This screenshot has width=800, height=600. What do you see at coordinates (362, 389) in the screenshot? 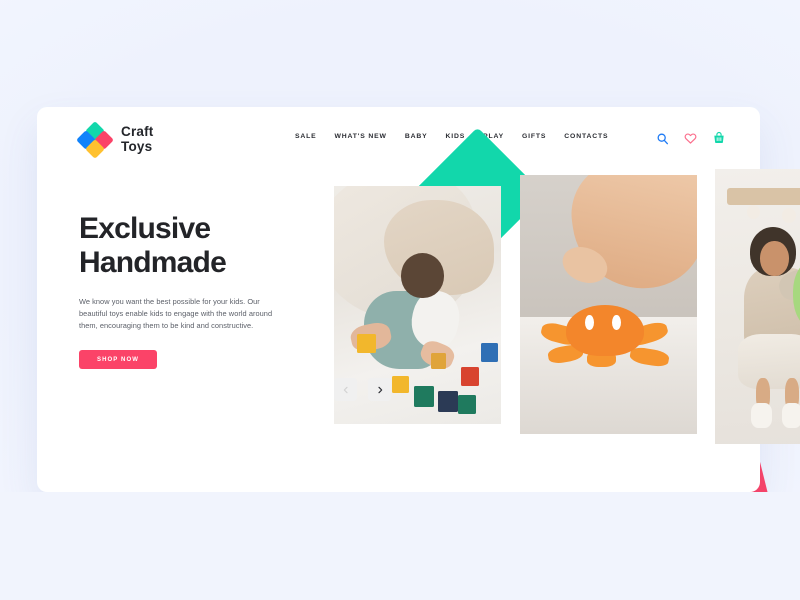
I see `carousel-controls` at bounding box center [362, 389].